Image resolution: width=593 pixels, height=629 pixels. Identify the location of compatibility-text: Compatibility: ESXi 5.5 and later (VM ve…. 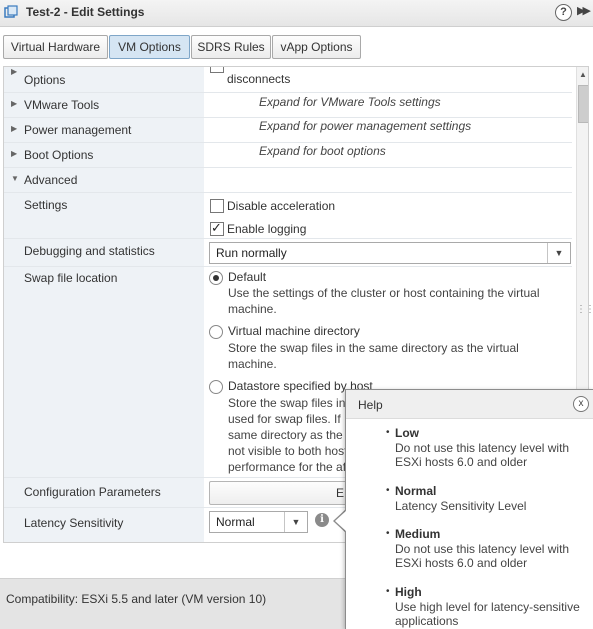
(136, 599).